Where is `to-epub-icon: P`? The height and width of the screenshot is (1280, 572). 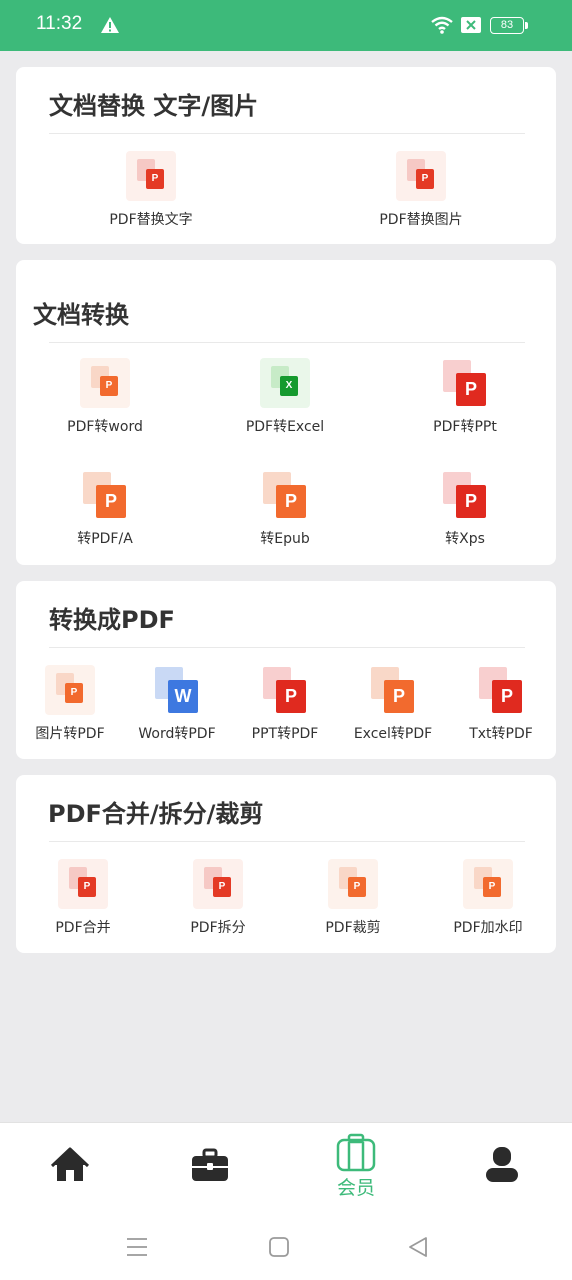 to-epub-icon: P is located at coordinates (285, 495).